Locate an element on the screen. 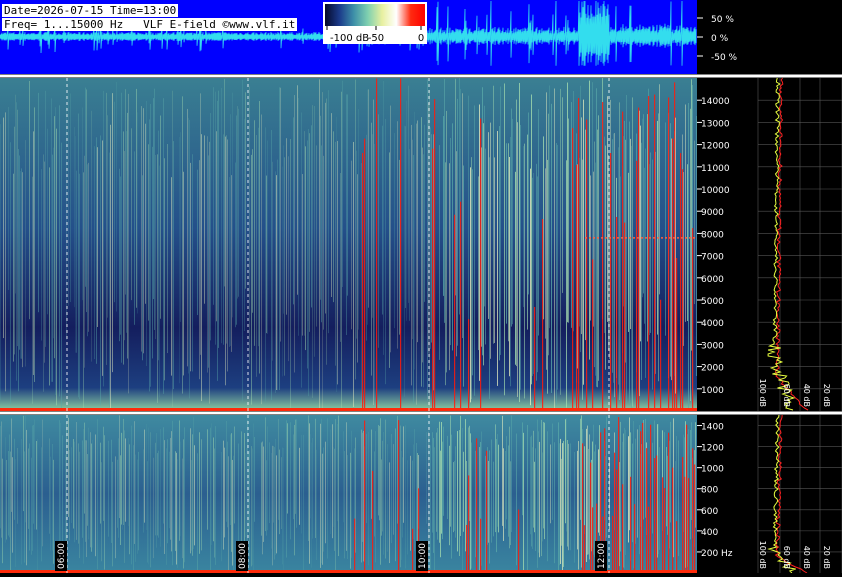 The width and height of the screenshot is (842, 577). spectrogram-wide-tick-label: 11000 is located at coordinates (715, 169).